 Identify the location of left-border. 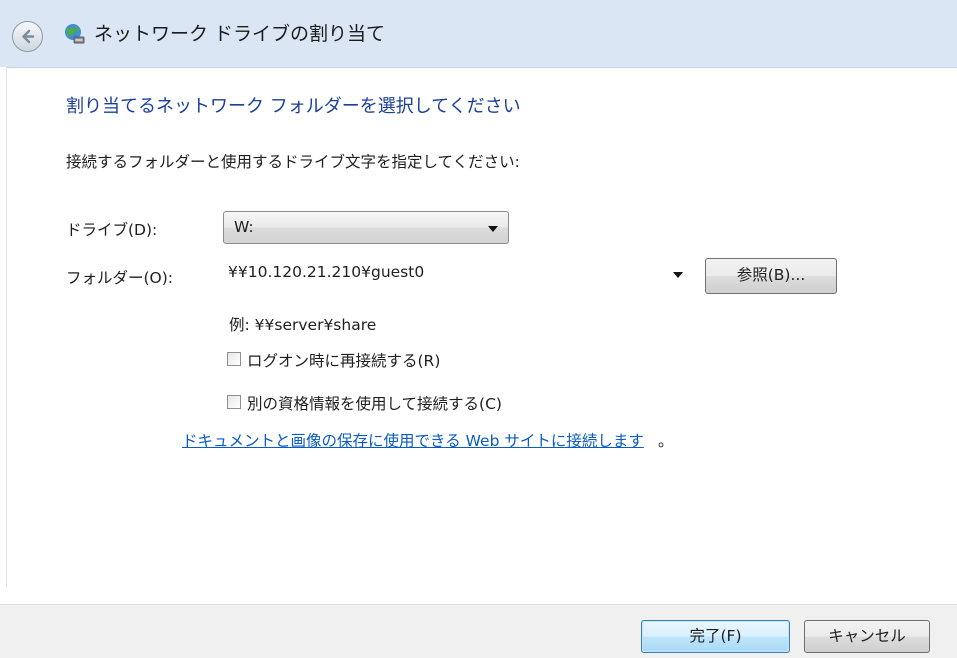
(3, 327).